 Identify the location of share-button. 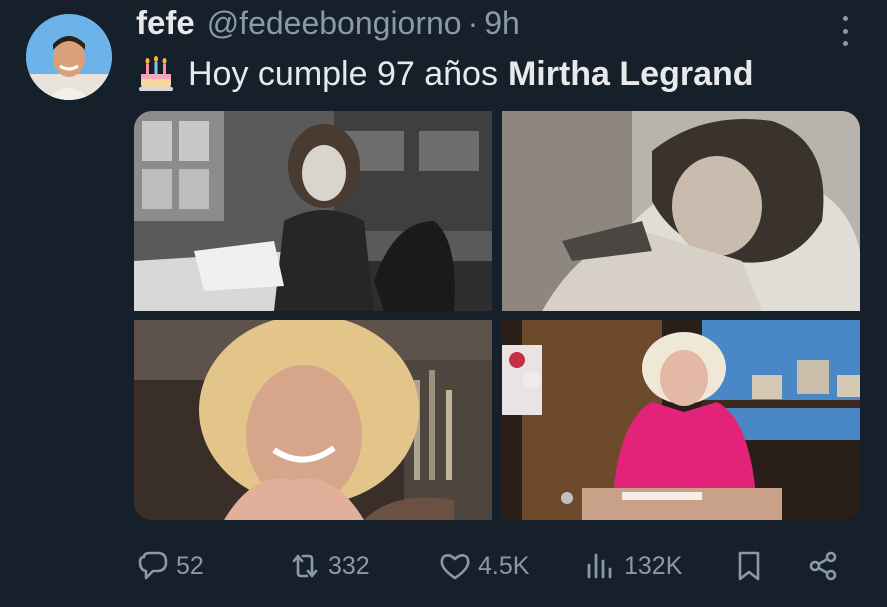
(826, 566).